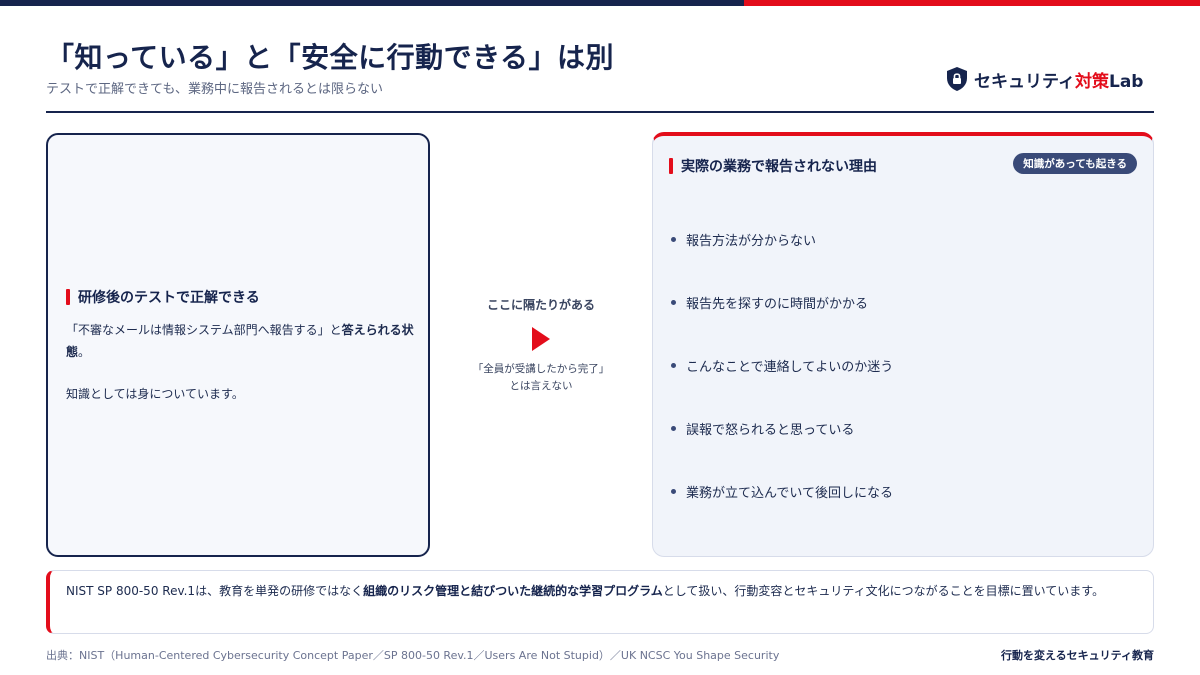 The image size is (1200, 675). I want to click on list-item: 報告方法が分からない, so click(782, 239).